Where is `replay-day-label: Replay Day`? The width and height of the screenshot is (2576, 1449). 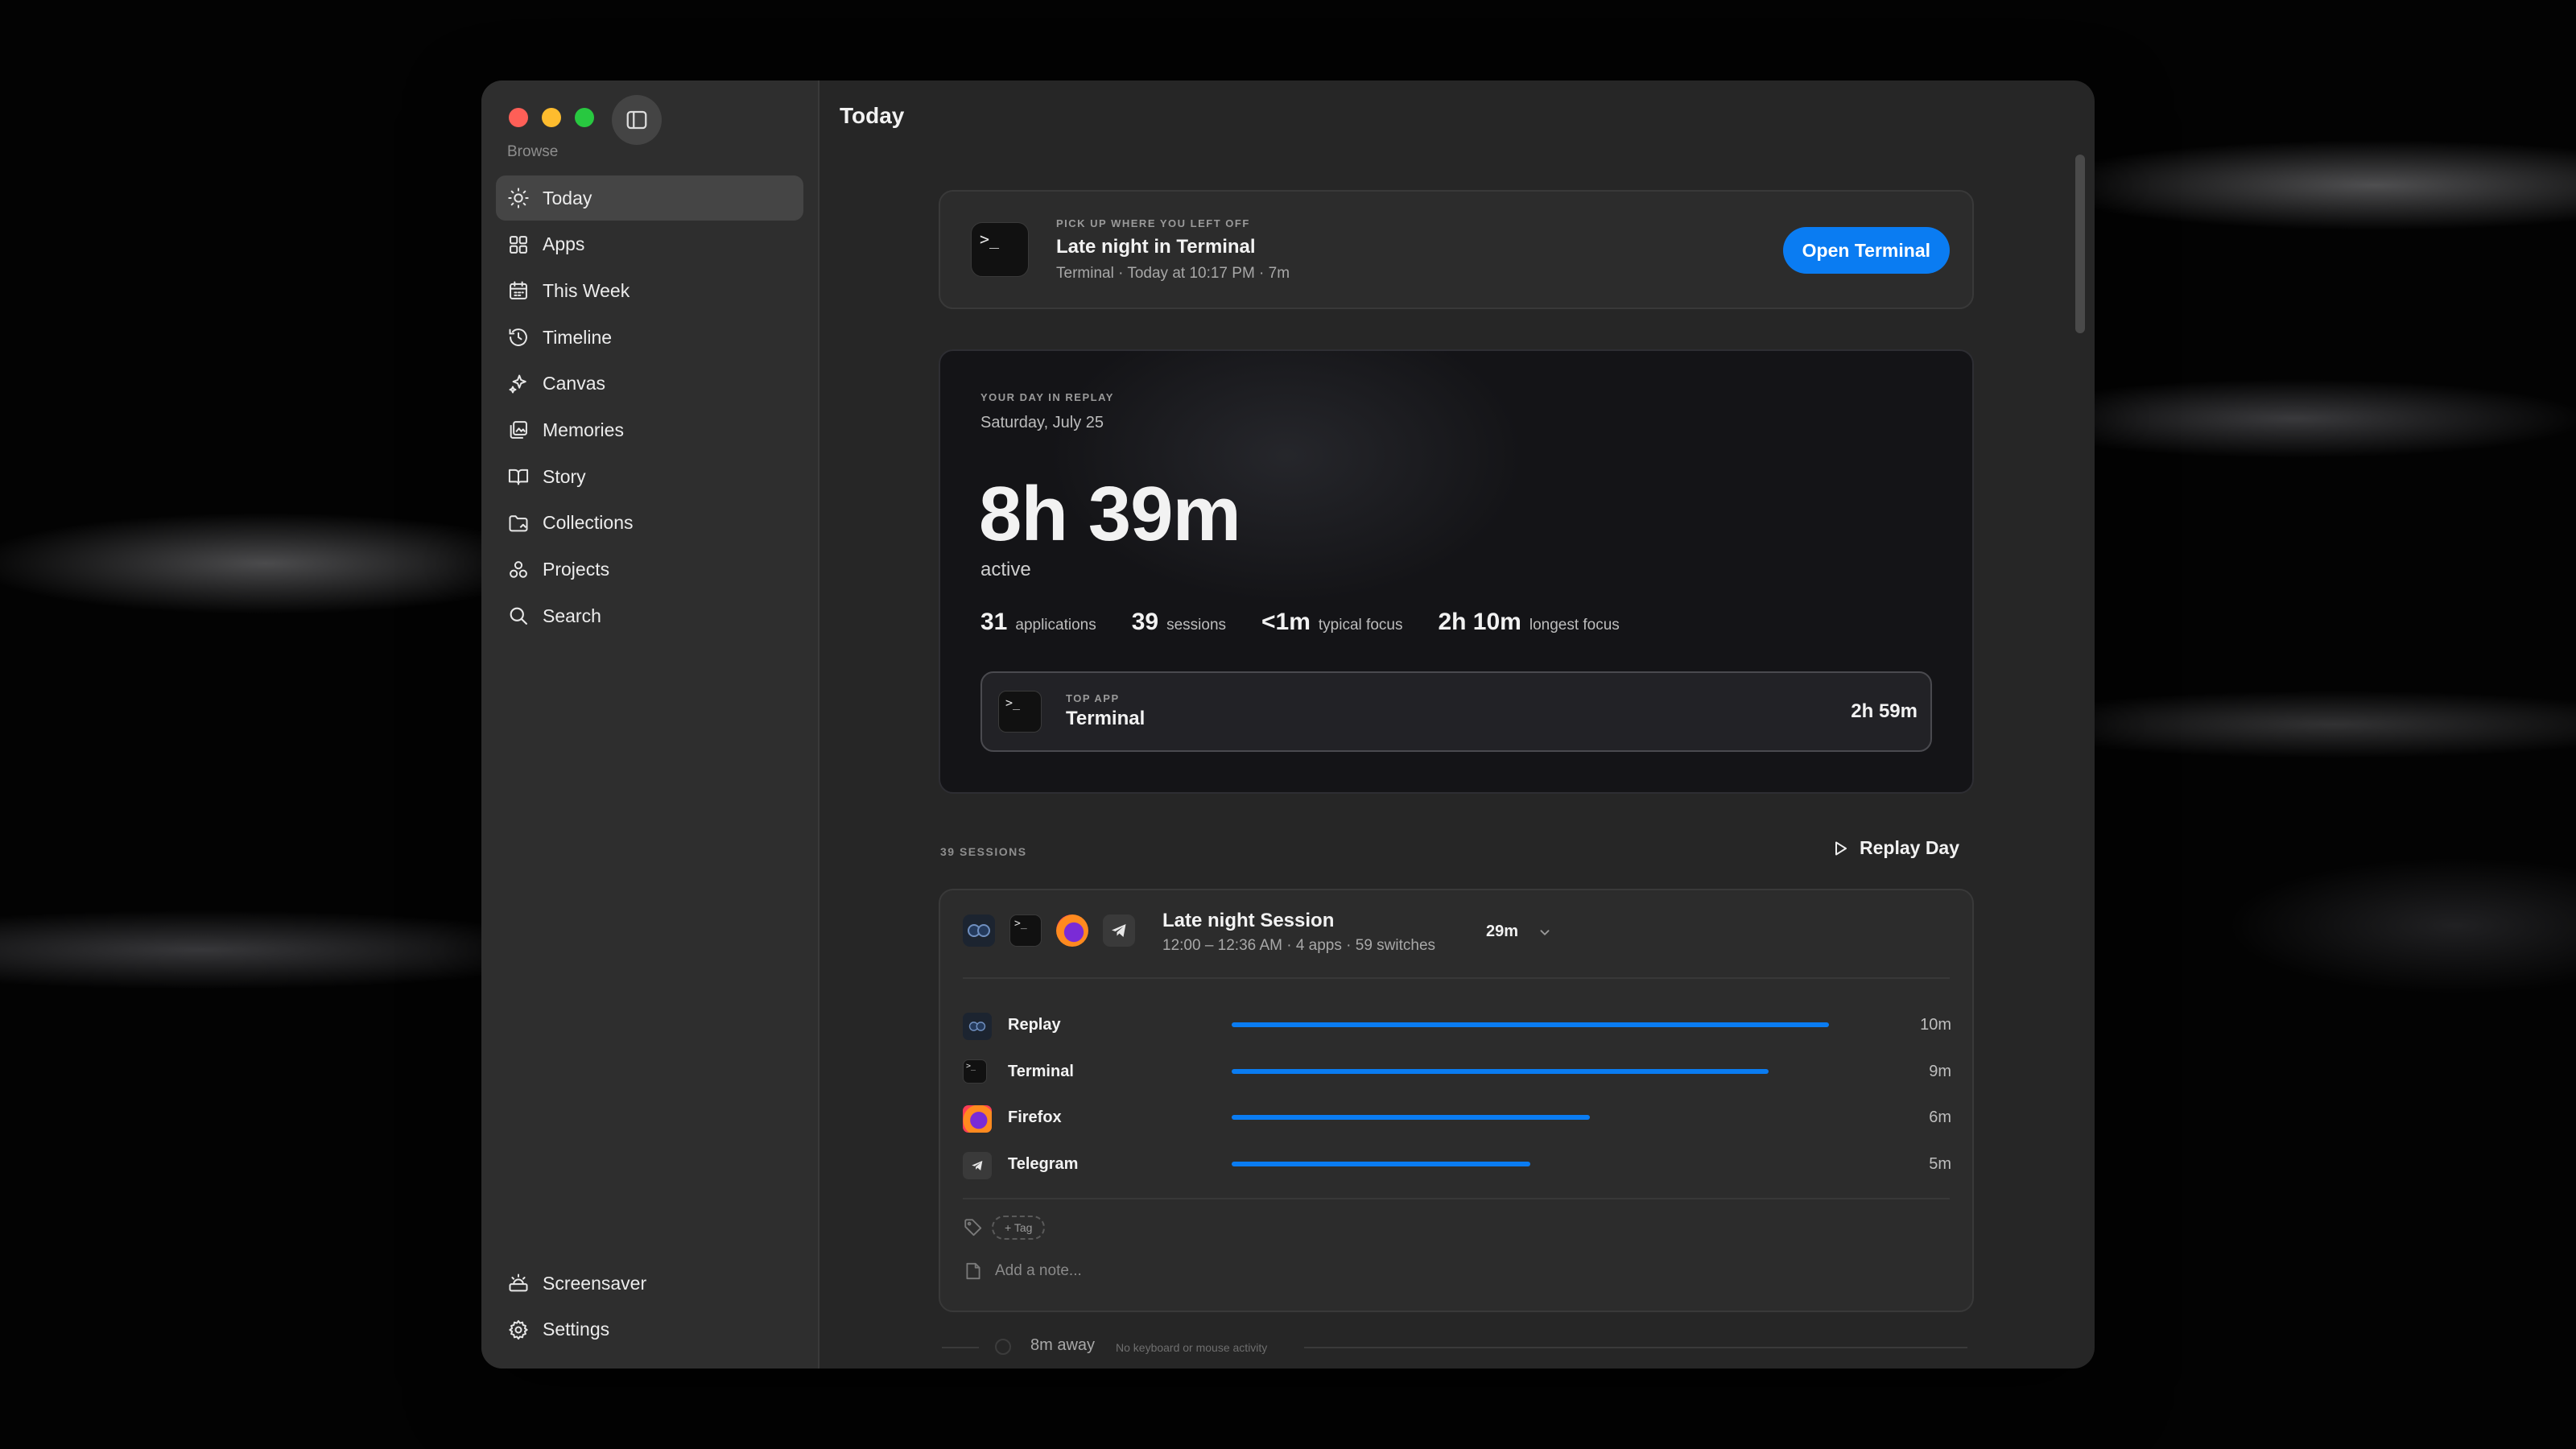 replay-day-label: Replay Day is located at coordinates (1910, 847).